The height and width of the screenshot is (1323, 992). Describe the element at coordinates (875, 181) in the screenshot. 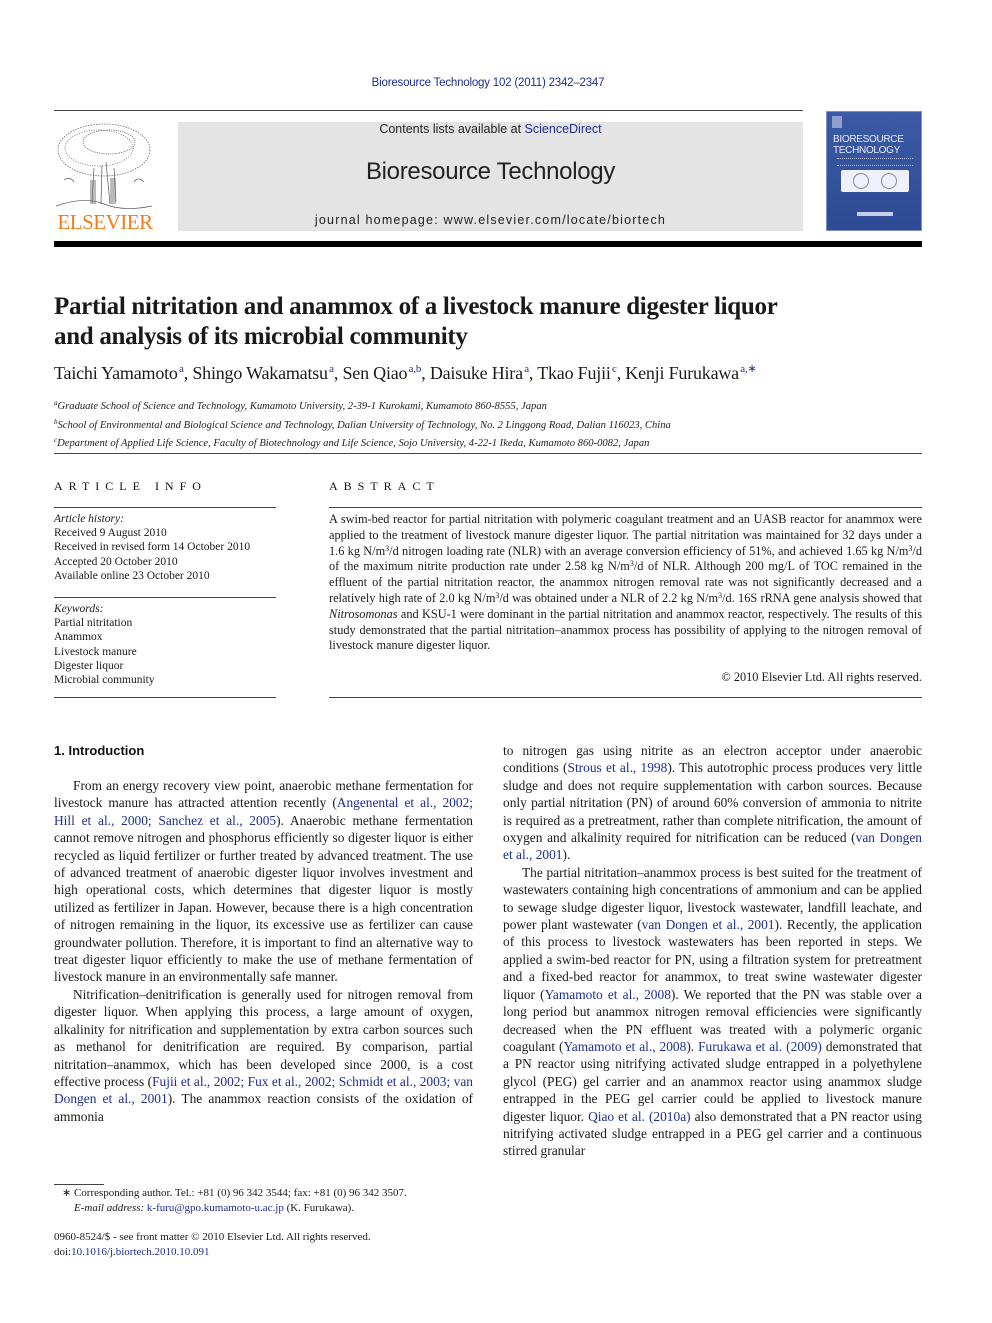

I see `cover-graphic-icon` at that location.